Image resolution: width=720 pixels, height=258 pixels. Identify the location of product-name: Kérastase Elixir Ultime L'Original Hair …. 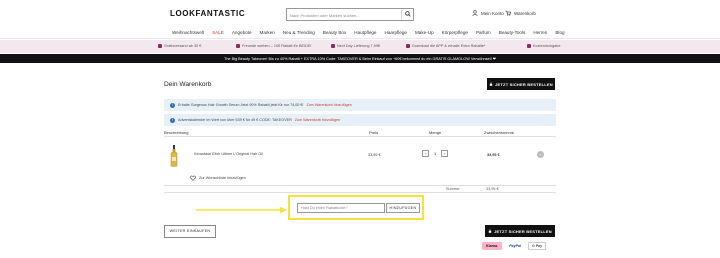
(228, 154).